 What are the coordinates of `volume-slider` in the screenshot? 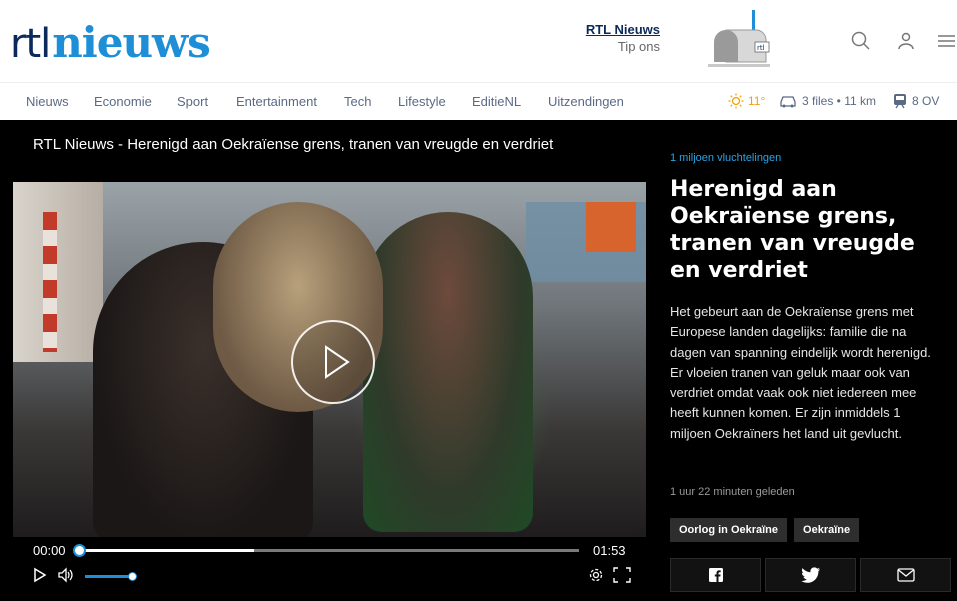 It's located at (111, 576).